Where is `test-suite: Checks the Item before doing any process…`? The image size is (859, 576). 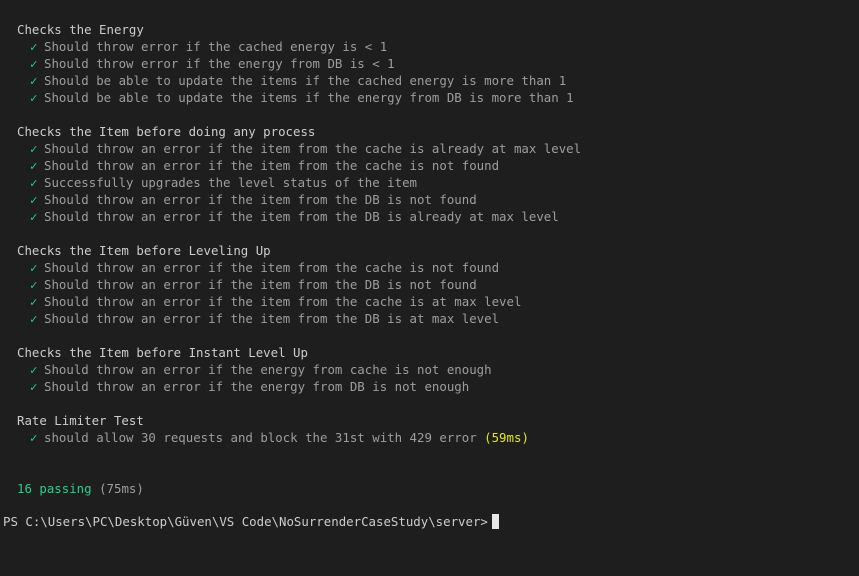
test-suite: Checks the Item before doing any process… is located at coordinates (299, 174).